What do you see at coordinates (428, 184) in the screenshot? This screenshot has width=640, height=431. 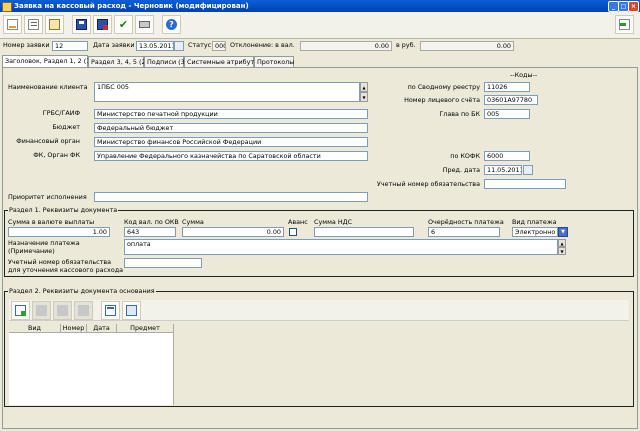 I see `obligation-label: Учетный номер обязательства` at bounding box center [428, 184].